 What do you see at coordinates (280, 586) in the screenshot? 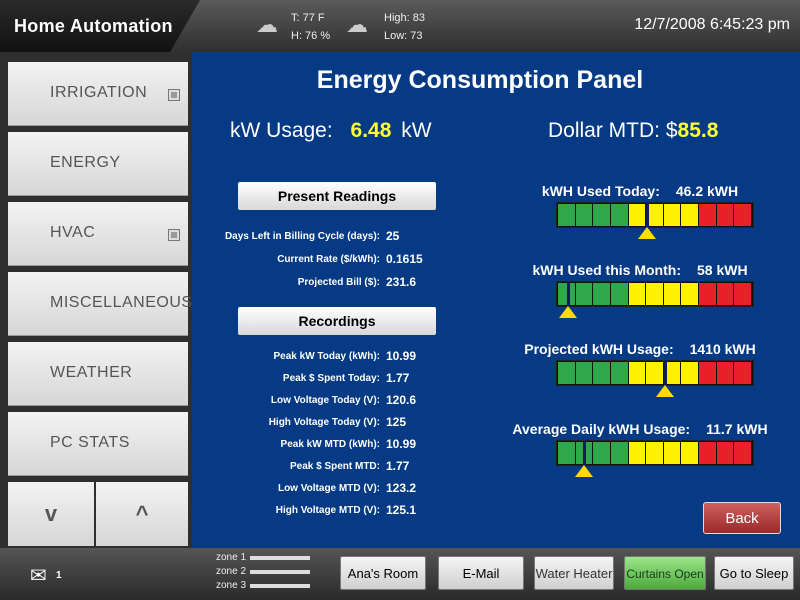
I see `zone-3-bar` at bounding box center [280, 586].